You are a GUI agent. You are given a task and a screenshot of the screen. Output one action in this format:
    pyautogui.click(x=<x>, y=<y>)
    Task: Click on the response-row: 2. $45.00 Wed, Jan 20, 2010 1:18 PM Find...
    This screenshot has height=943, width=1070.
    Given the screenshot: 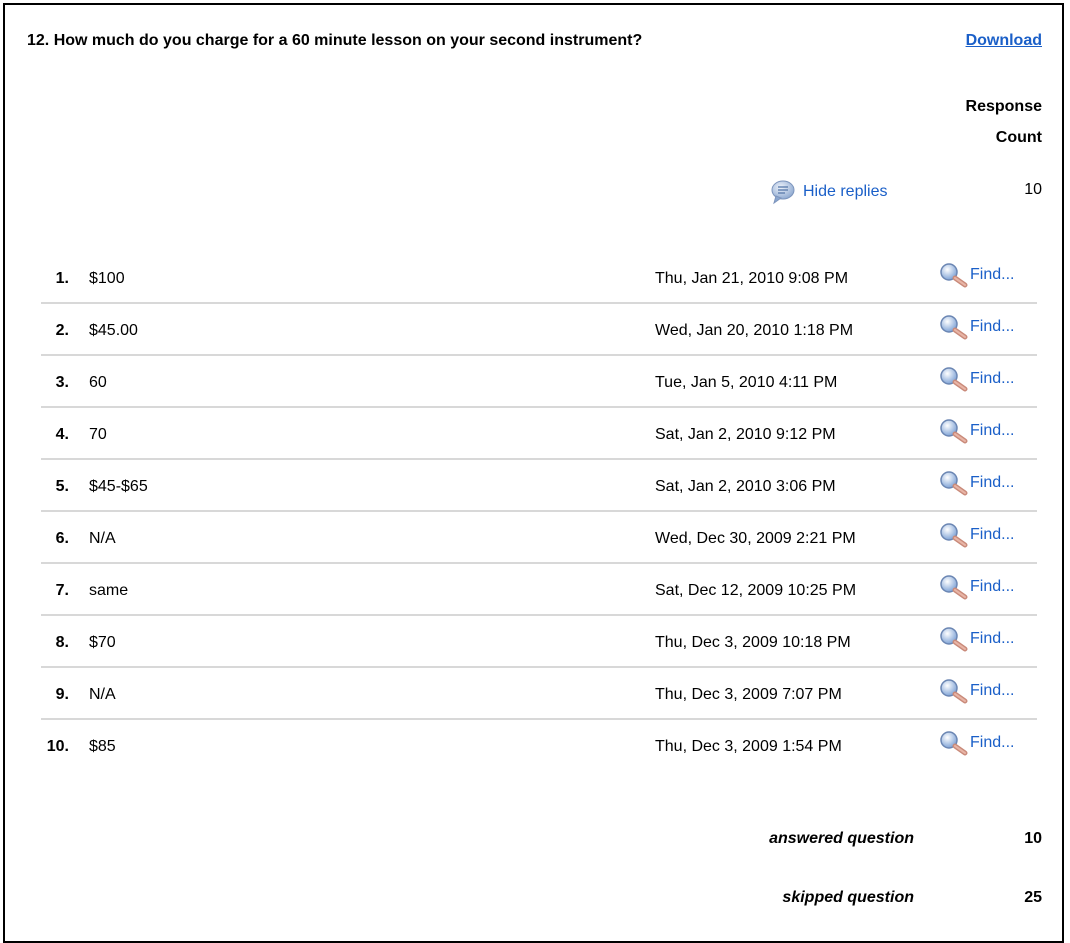 What is the action you would take?
    pyautogui.click(x=539, y=330)
    